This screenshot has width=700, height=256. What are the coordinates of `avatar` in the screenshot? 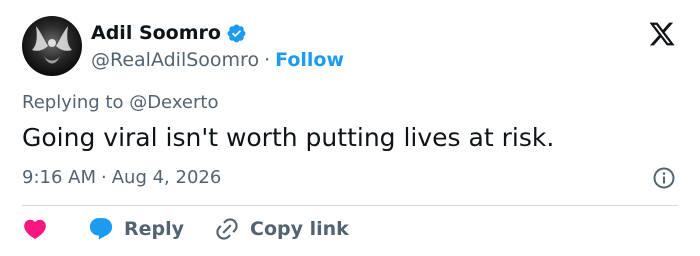 It's located at (52, 46).